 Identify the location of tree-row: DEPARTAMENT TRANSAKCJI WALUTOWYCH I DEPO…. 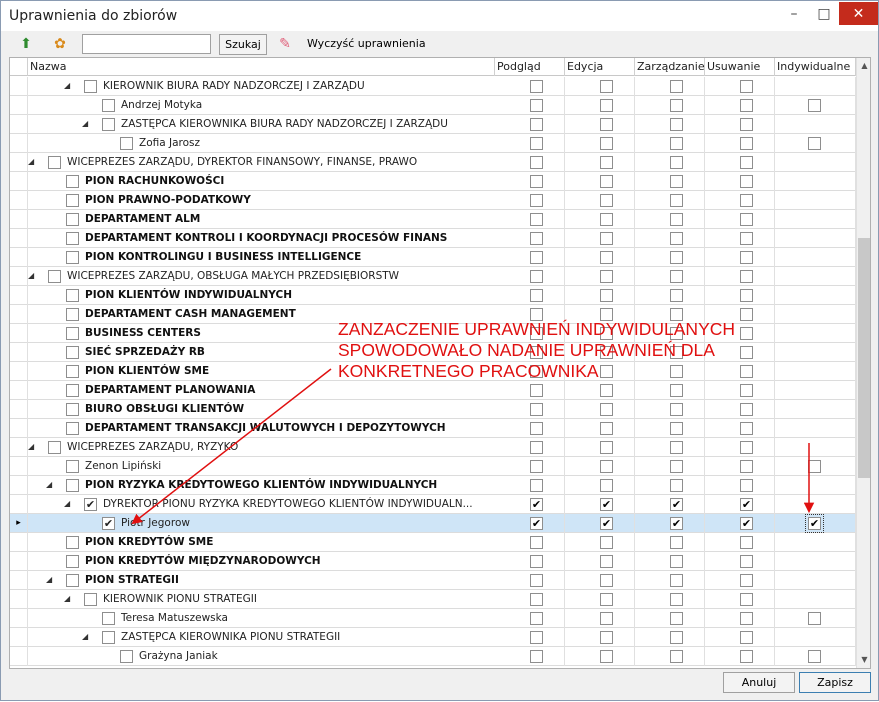
(433, 428).